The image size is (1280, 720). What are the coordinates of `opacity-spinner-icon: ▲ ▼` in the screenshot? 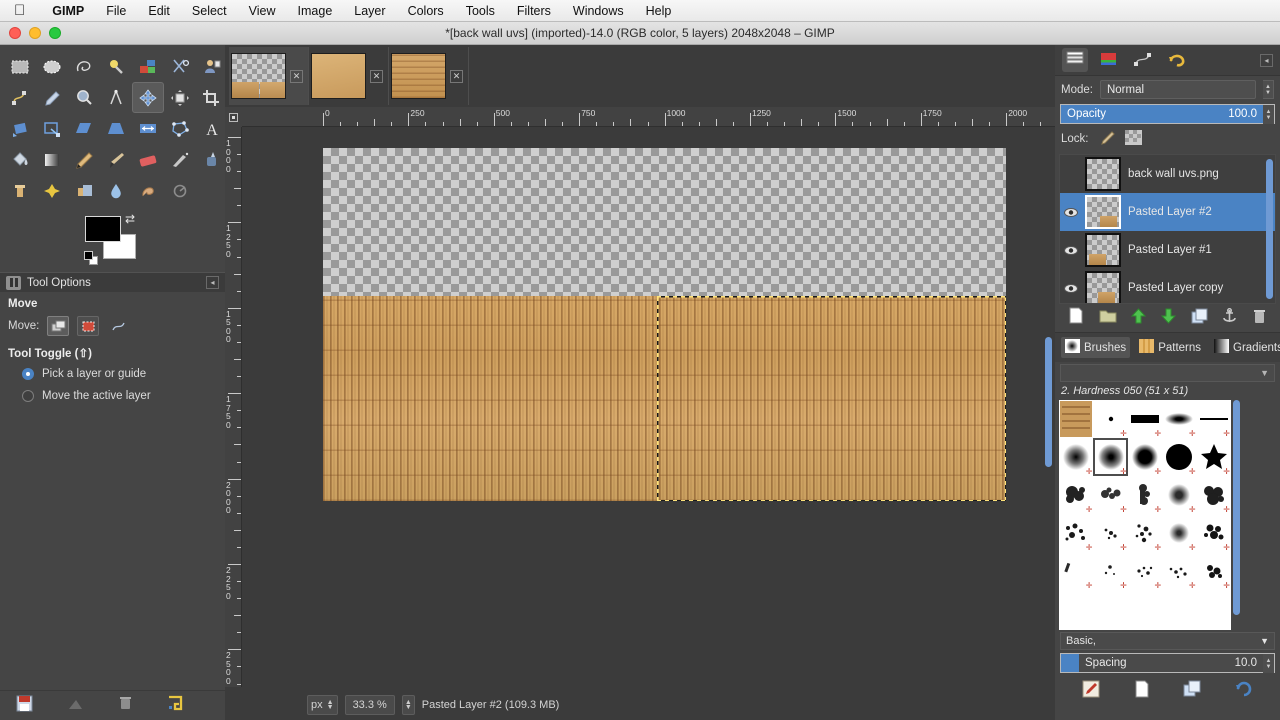 It's located at (1268, 114).